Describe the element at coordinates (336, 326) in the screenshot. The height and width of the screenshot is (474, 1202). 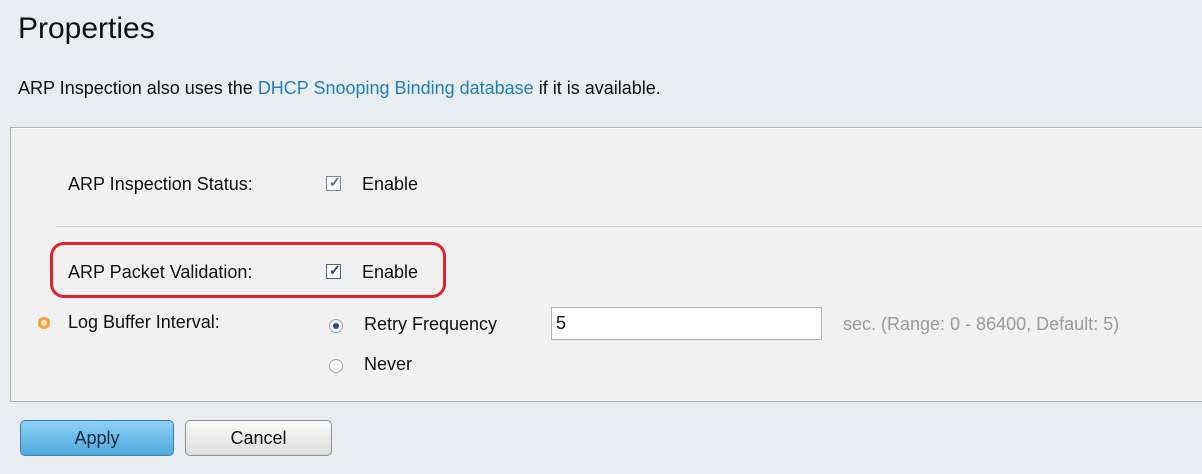
I see `retry-frequency-radio` at that location.